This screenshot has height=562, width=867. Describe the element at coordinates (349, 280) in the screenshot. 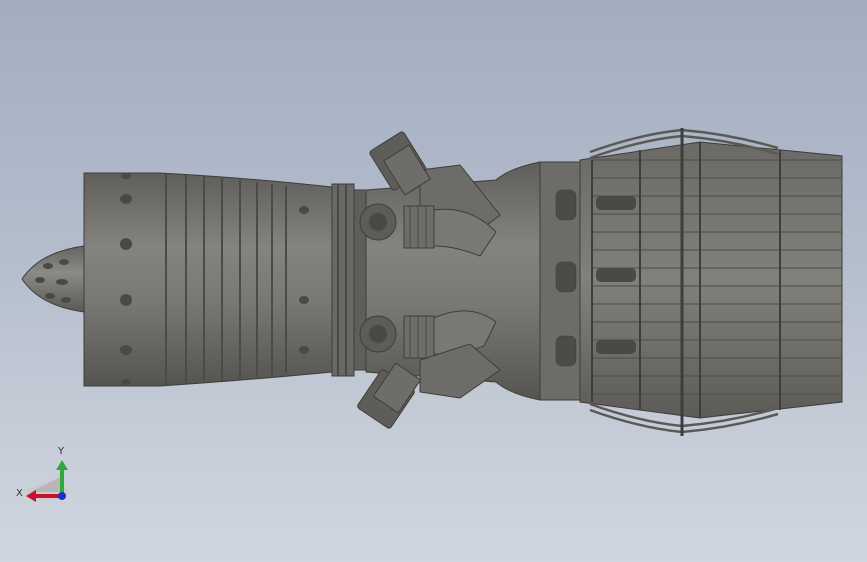

I see `flange-rings` at that location.